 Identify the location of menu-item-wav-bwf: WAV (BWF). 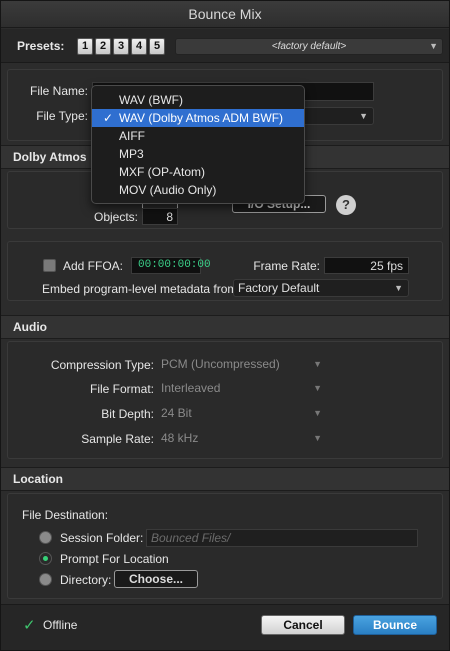
(198, 100).